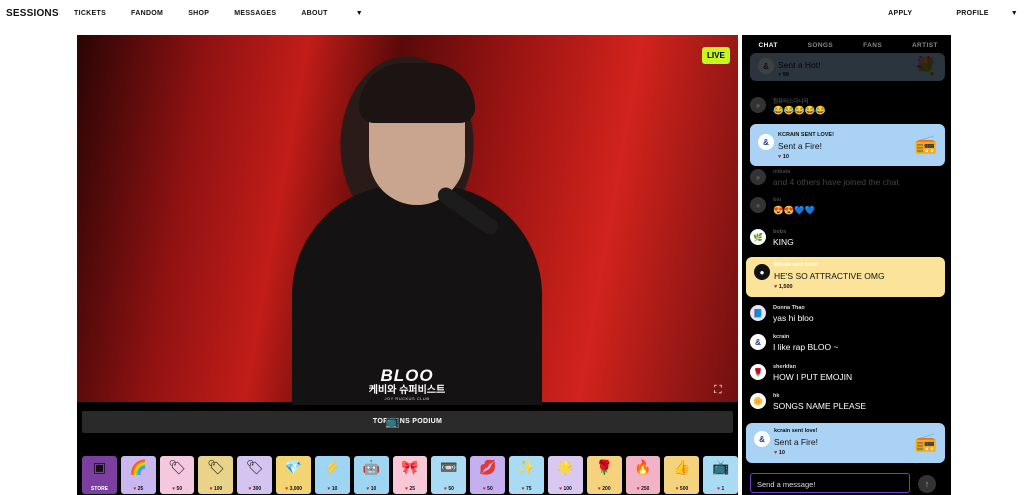 The height and width of the screenshot is (495, 1024). Describe the element at coordinates (783, 242) in the screenshot. I see `chat-text: KING` at that location.